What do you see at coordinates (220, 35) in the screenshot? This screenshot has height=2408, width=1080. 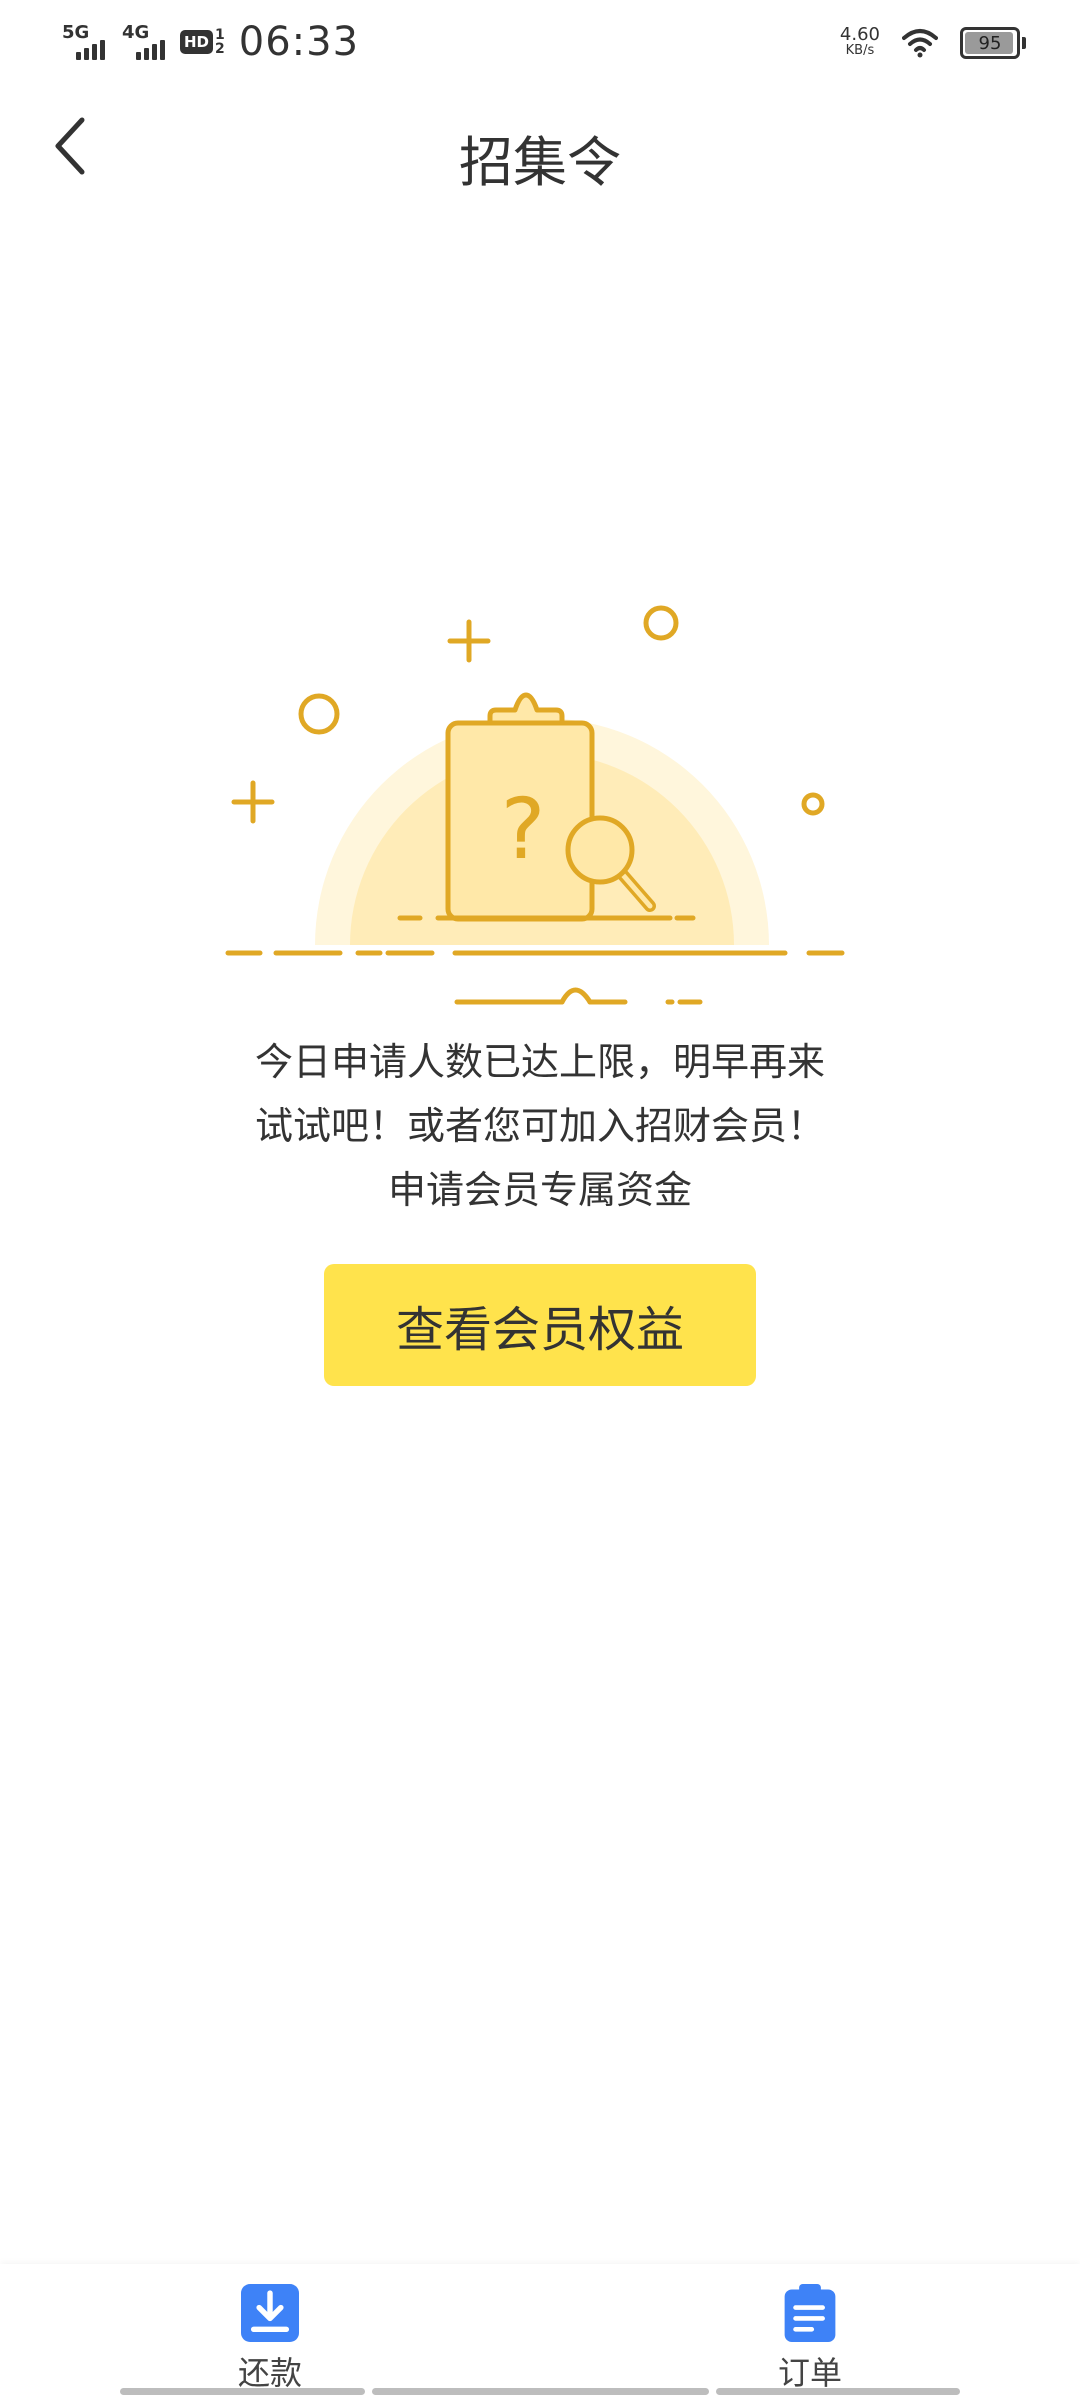 I see `hd-sub-top: 1` at bounding box center [220, 35].